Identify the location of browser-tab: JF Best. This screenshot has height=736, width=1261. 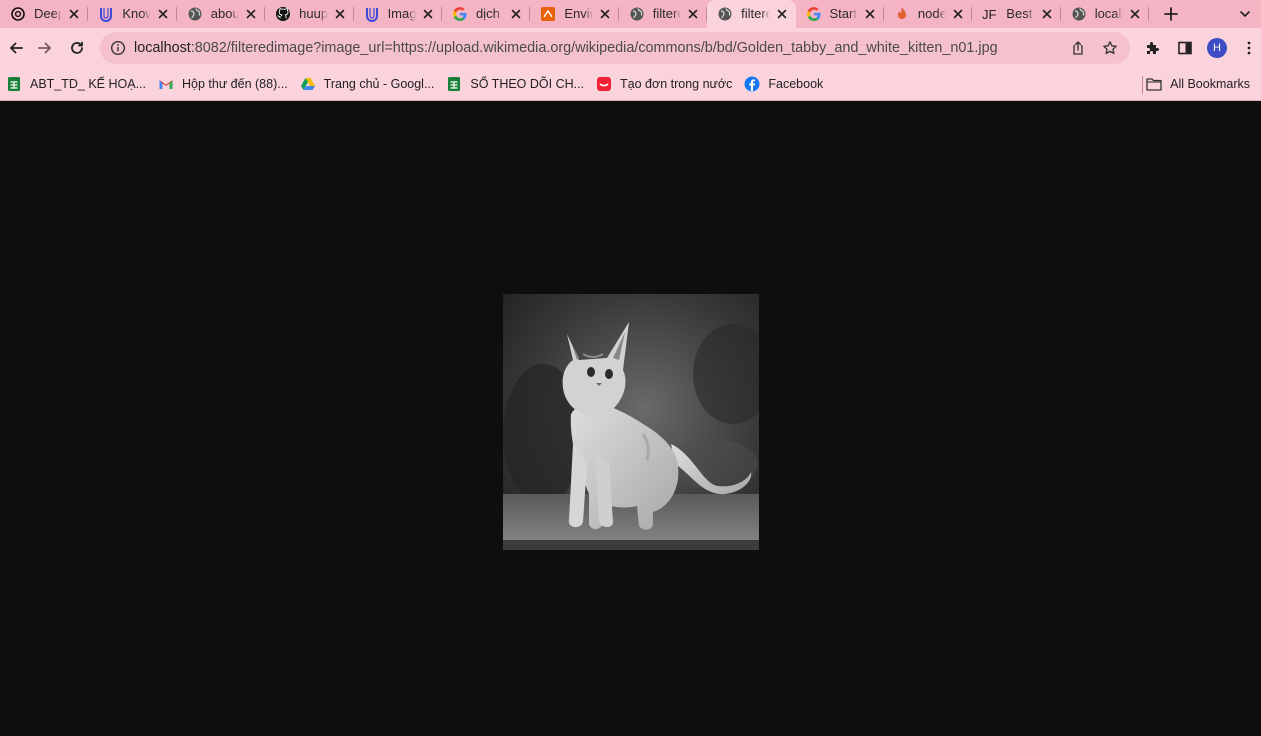
(1016, 14).